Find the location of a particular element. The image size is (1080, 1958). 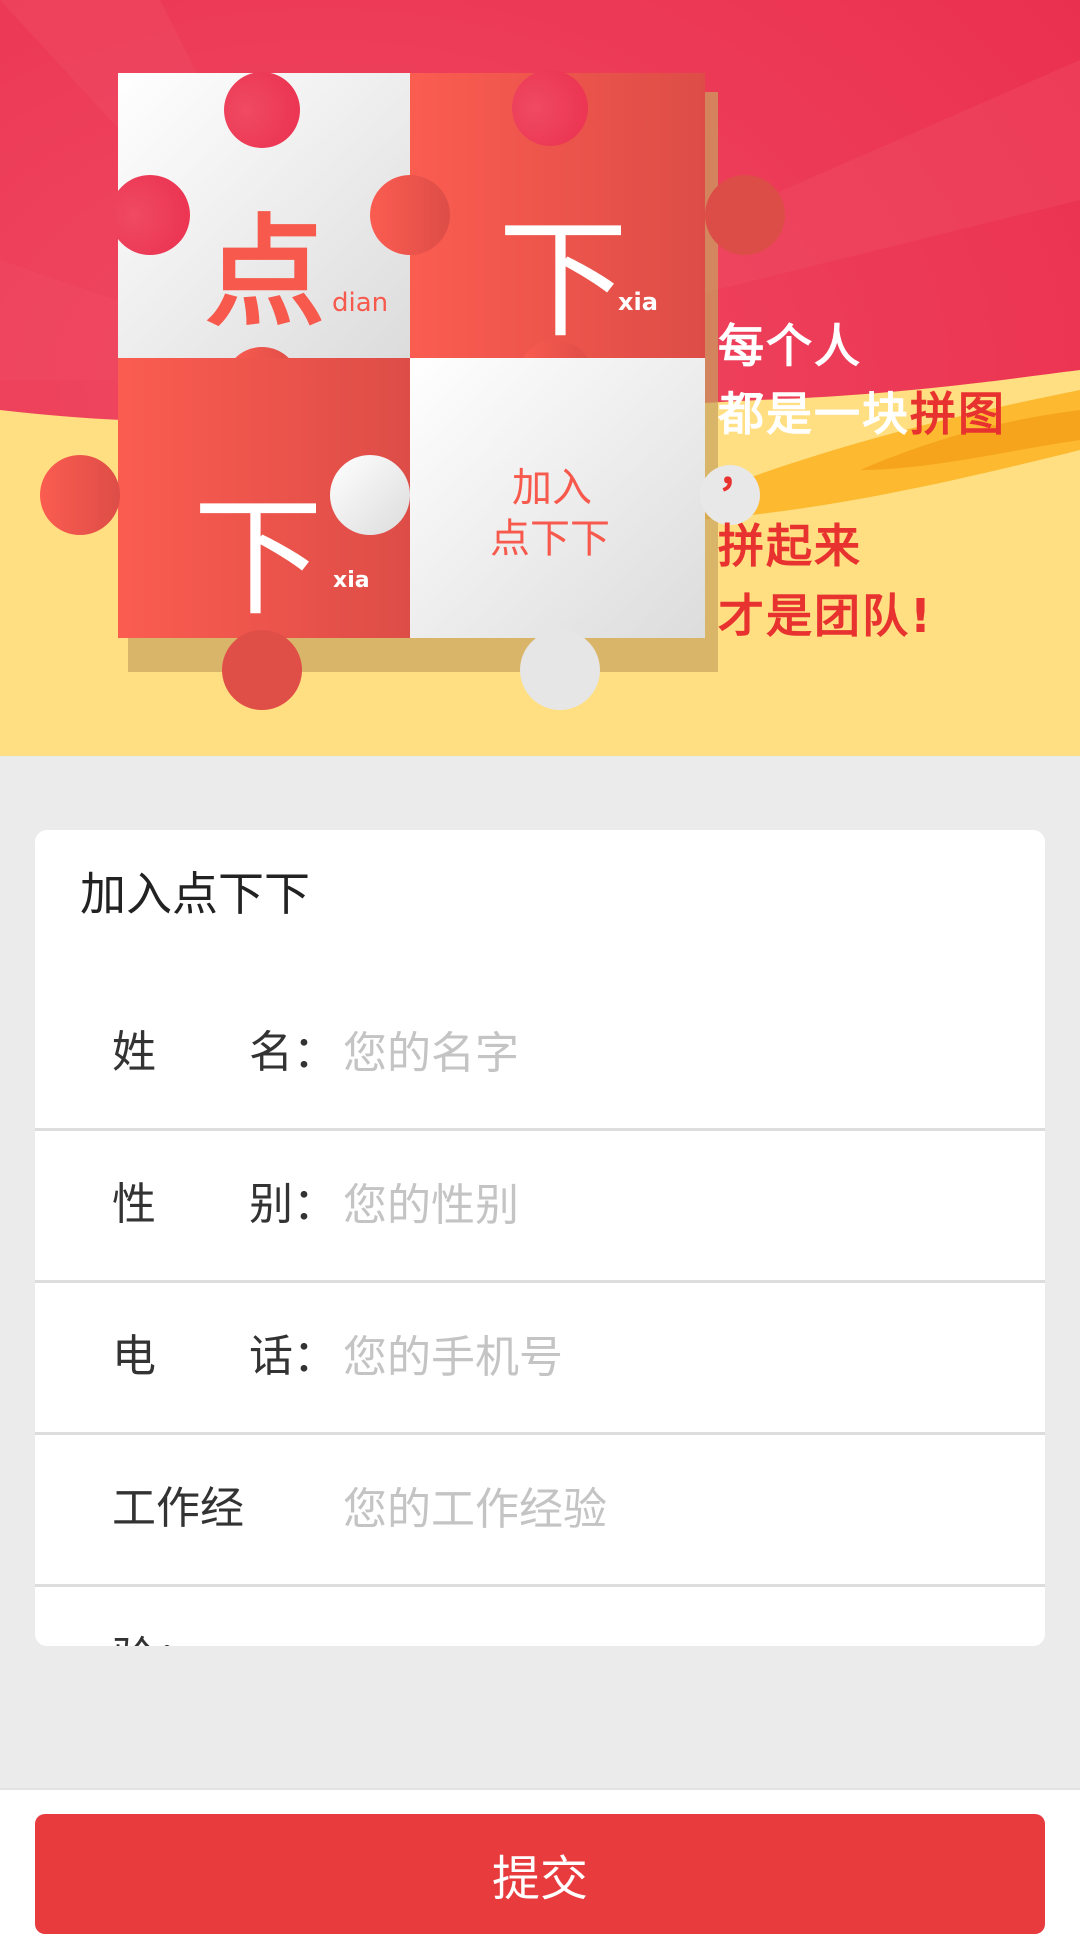

phone-label-part1: 电 is located at coordinates (134, 1356).